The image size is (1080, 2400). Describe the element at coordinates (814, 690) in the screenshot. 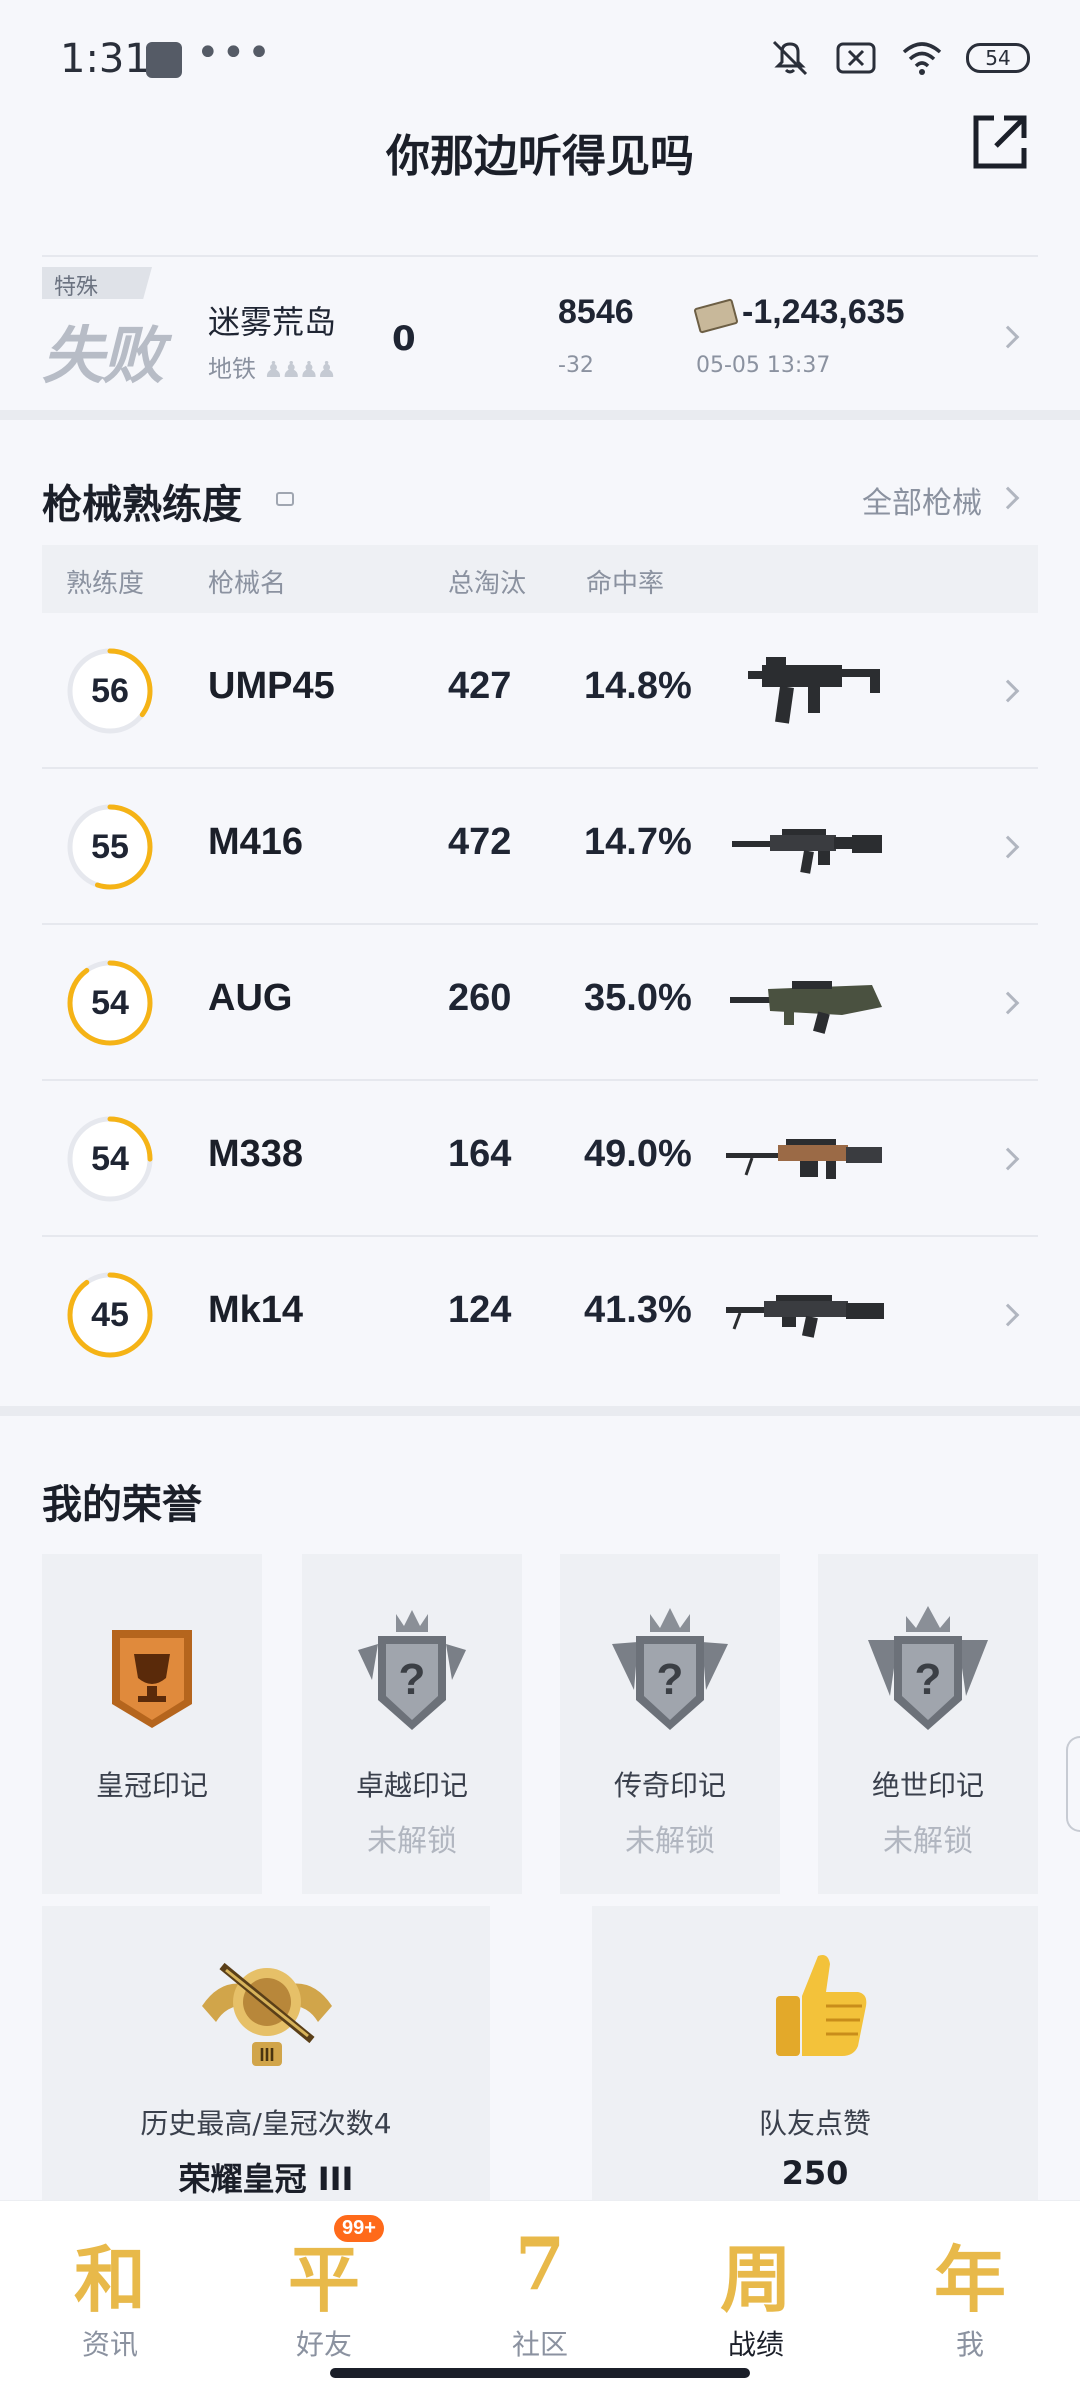

I see `ump45-gun-icon` at that location.